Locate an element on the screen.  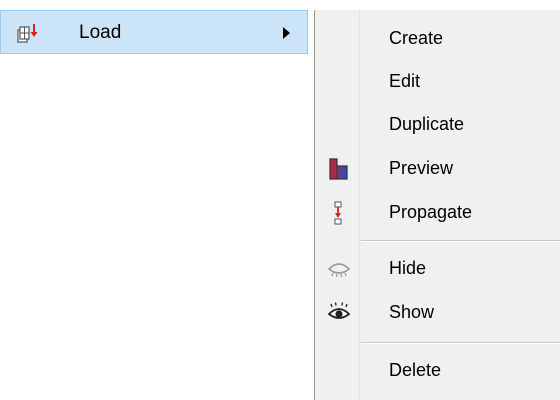
menu-item-preview-label: Preview is located at coordinates (421, 168).